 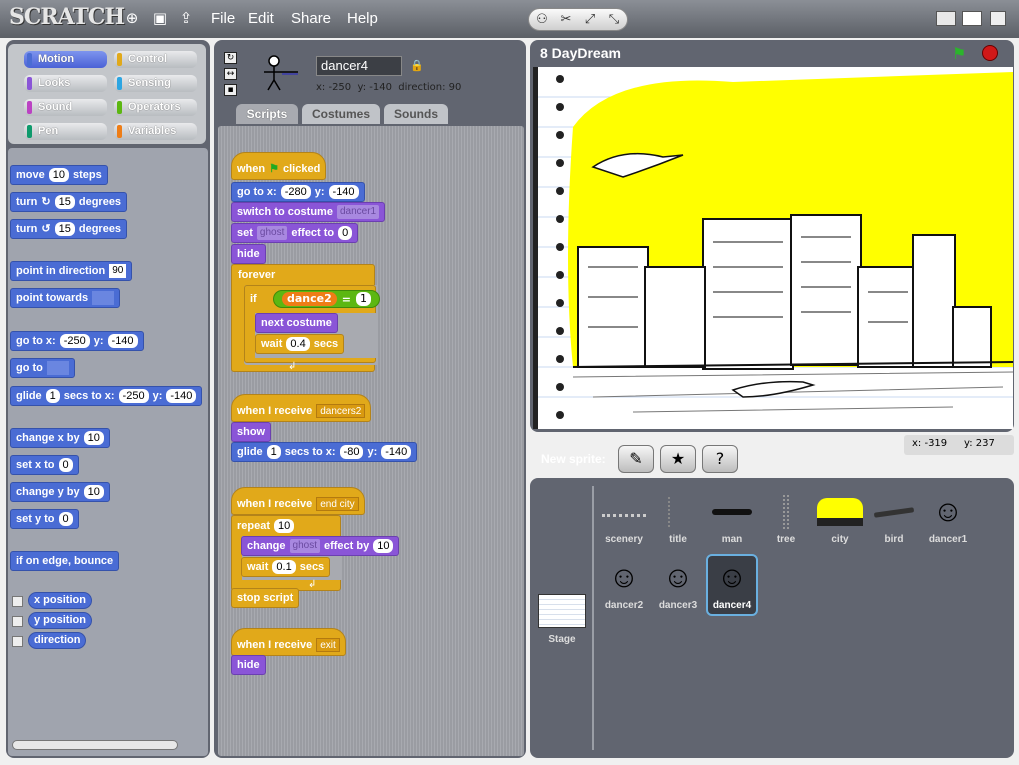 What do you see at coordinates (562, 639) in the screenshot?
I see `stage-label: Stage` at bounding box center [562, 639].